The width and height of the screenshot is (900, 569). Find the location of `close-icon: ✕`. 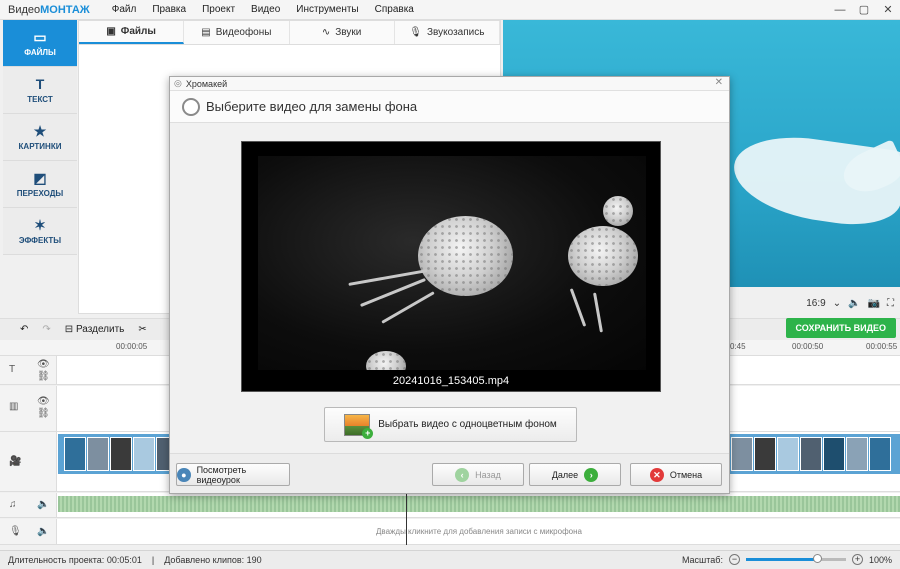

close-icon: ✕ is located at coordinates (656, 474).